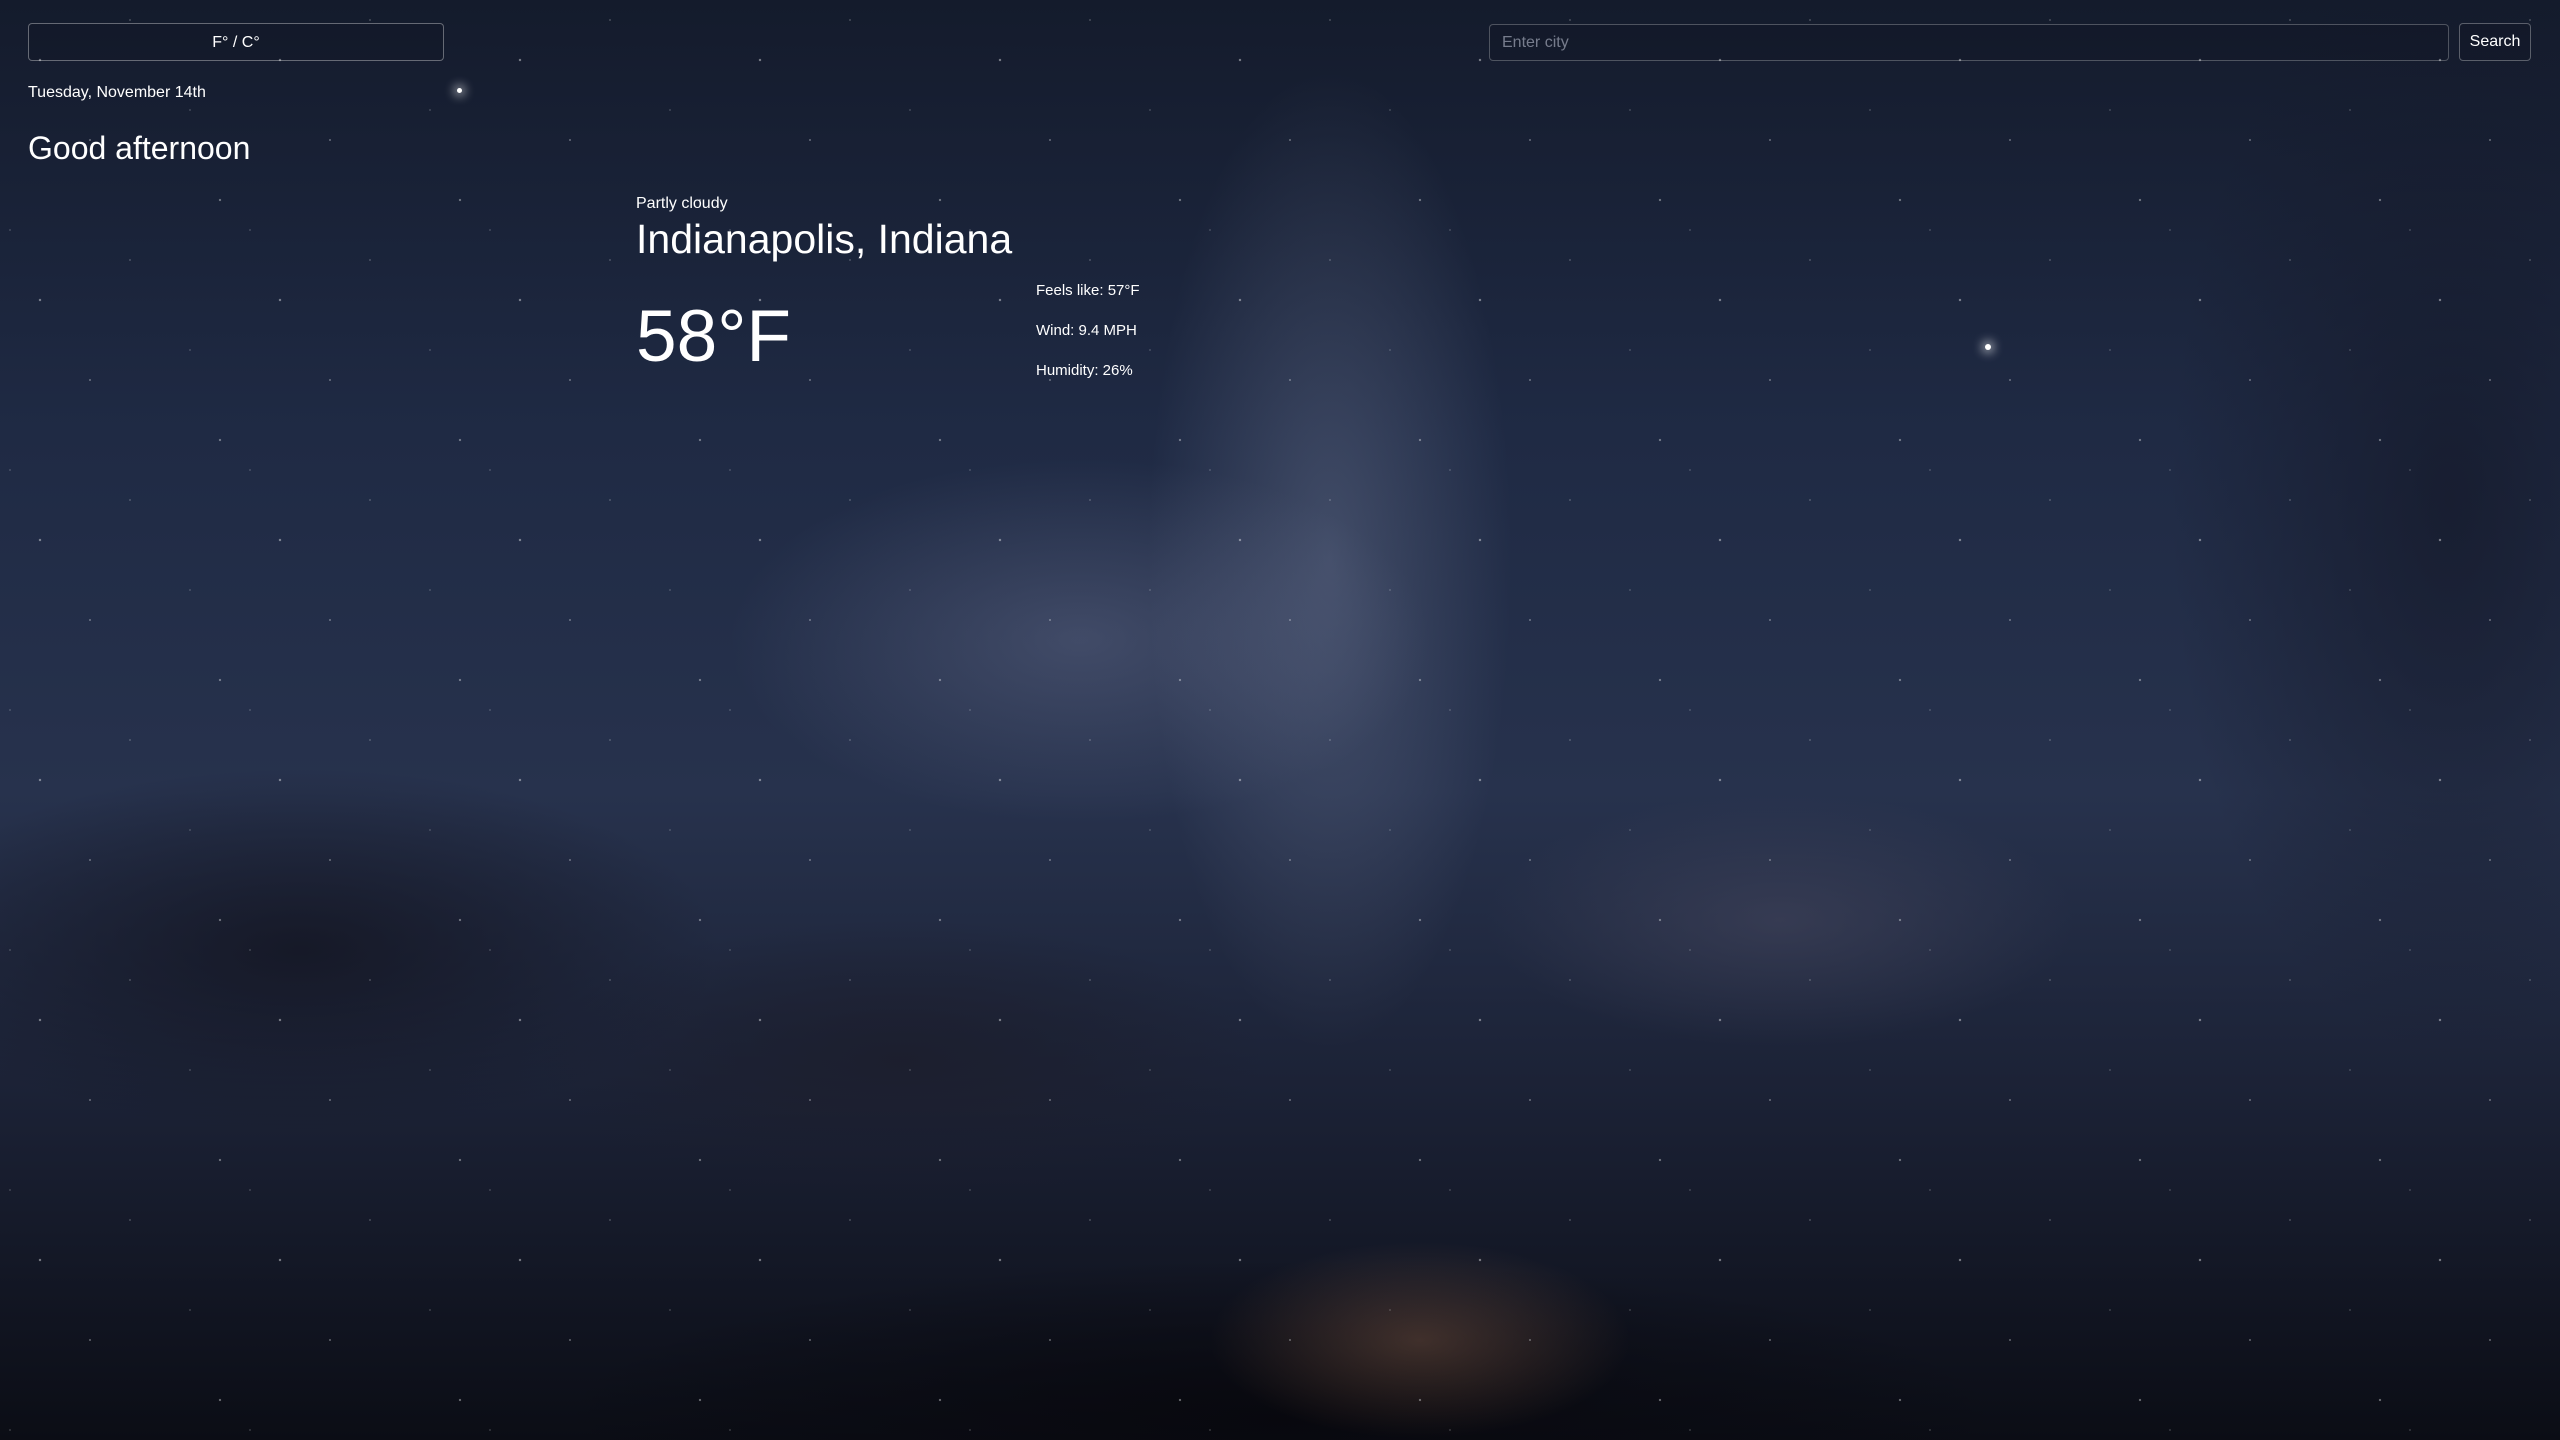  I want to click on greeting: Good afternoon, so click(139, 148).